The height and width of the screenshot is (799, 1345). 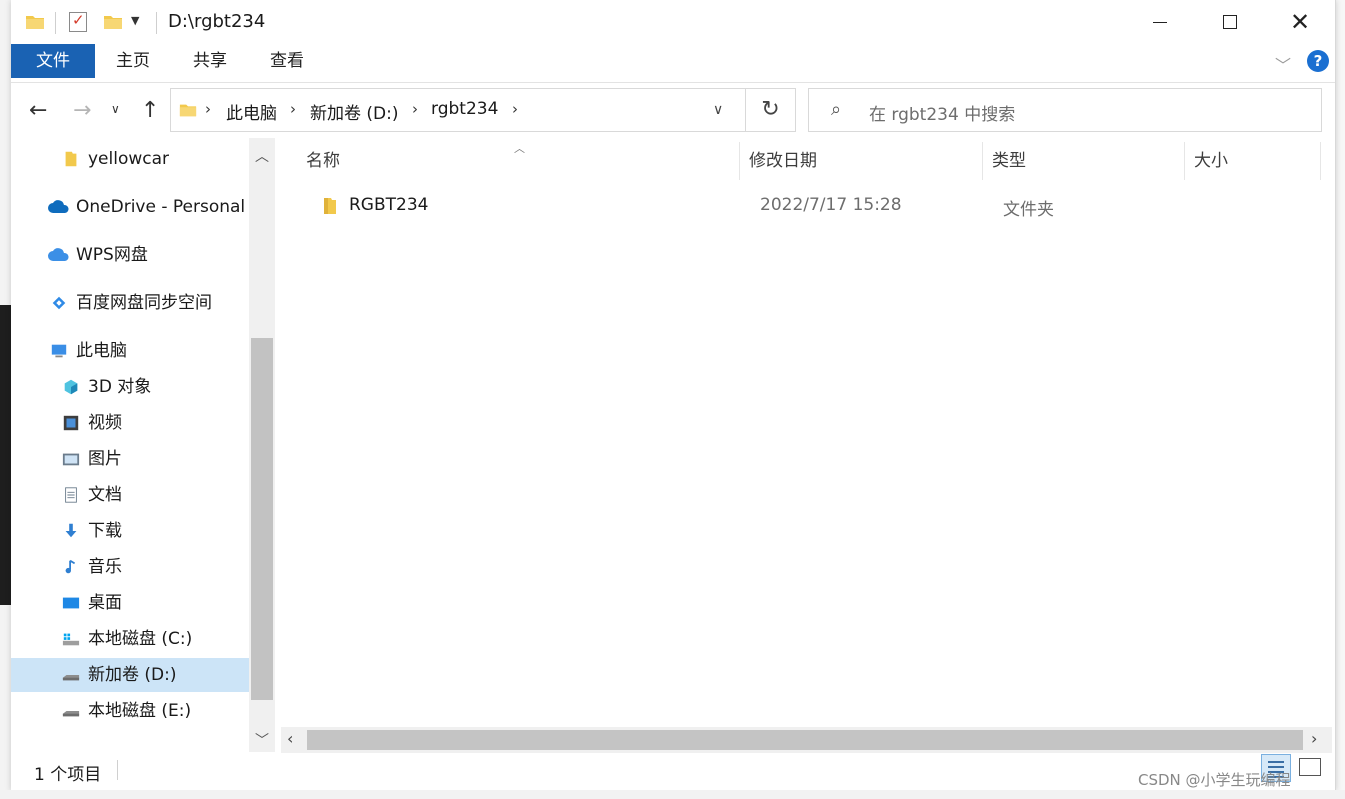 I want to click on horizontal-scrollbar: ‹ ›, so click(x=806, y=740).